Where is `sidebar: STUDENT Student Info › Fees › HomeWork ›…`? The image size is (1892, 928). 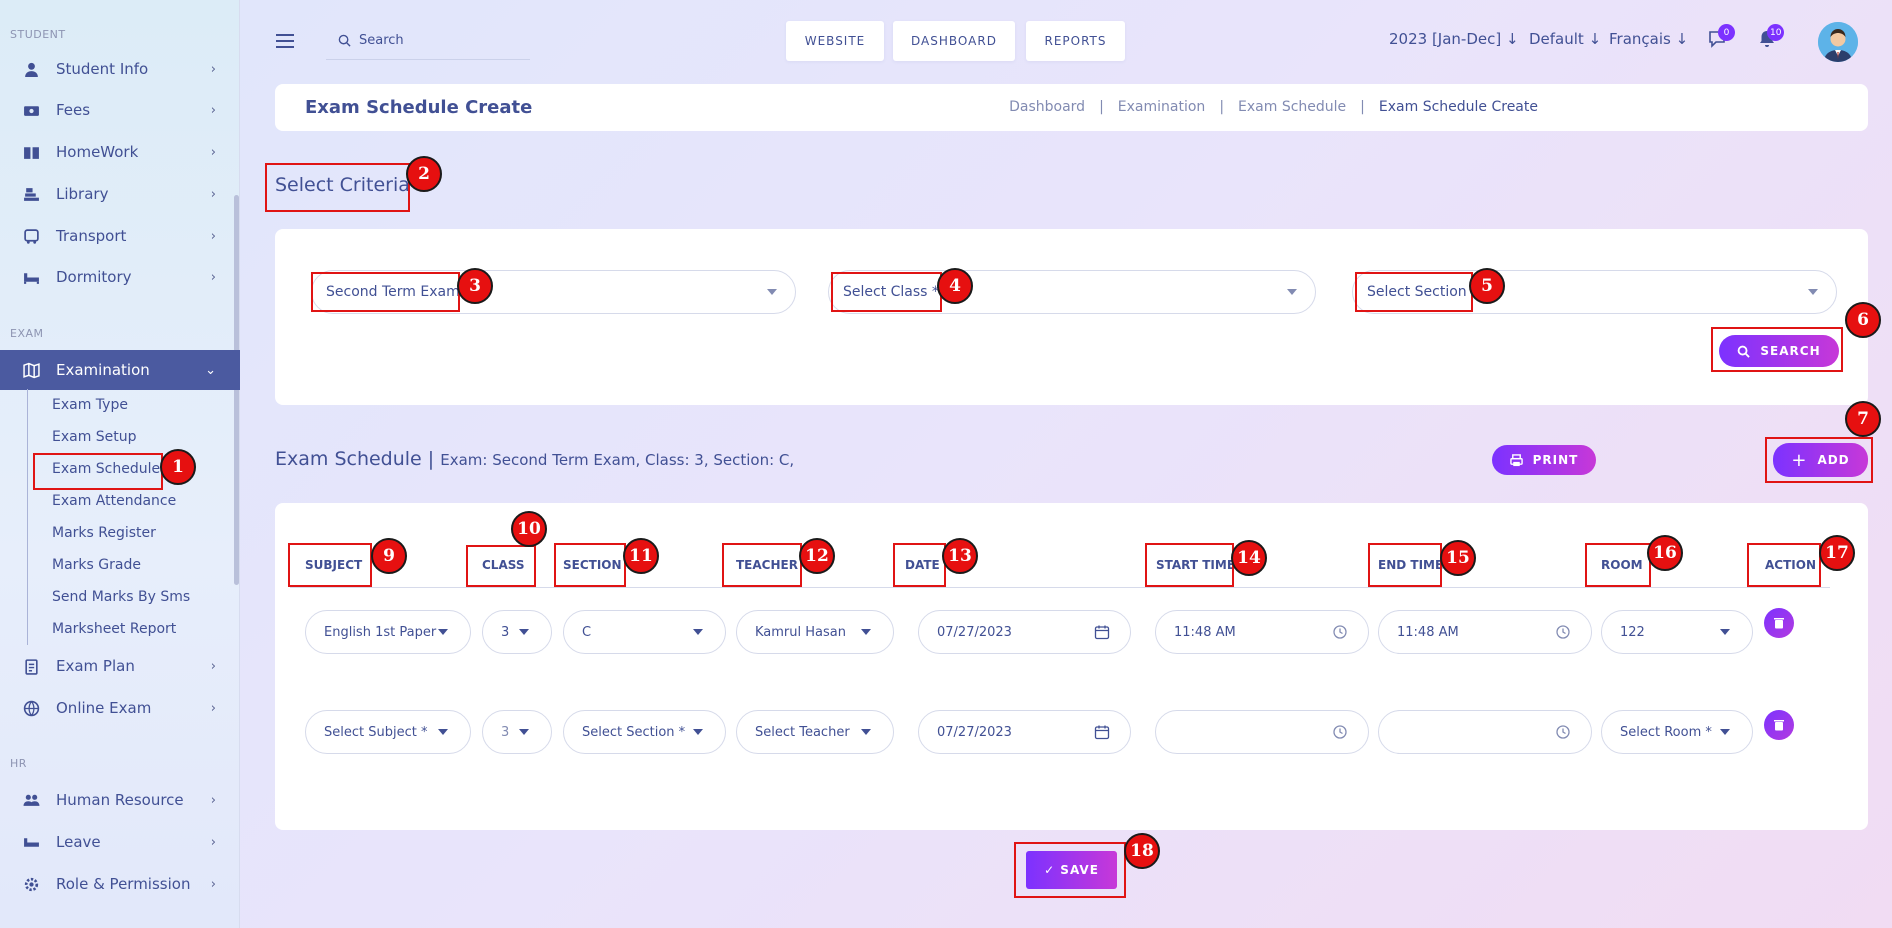
sidebar: STUDENT Student Info › Fees › HomeWork ›… is located at coordinates (120, 464).